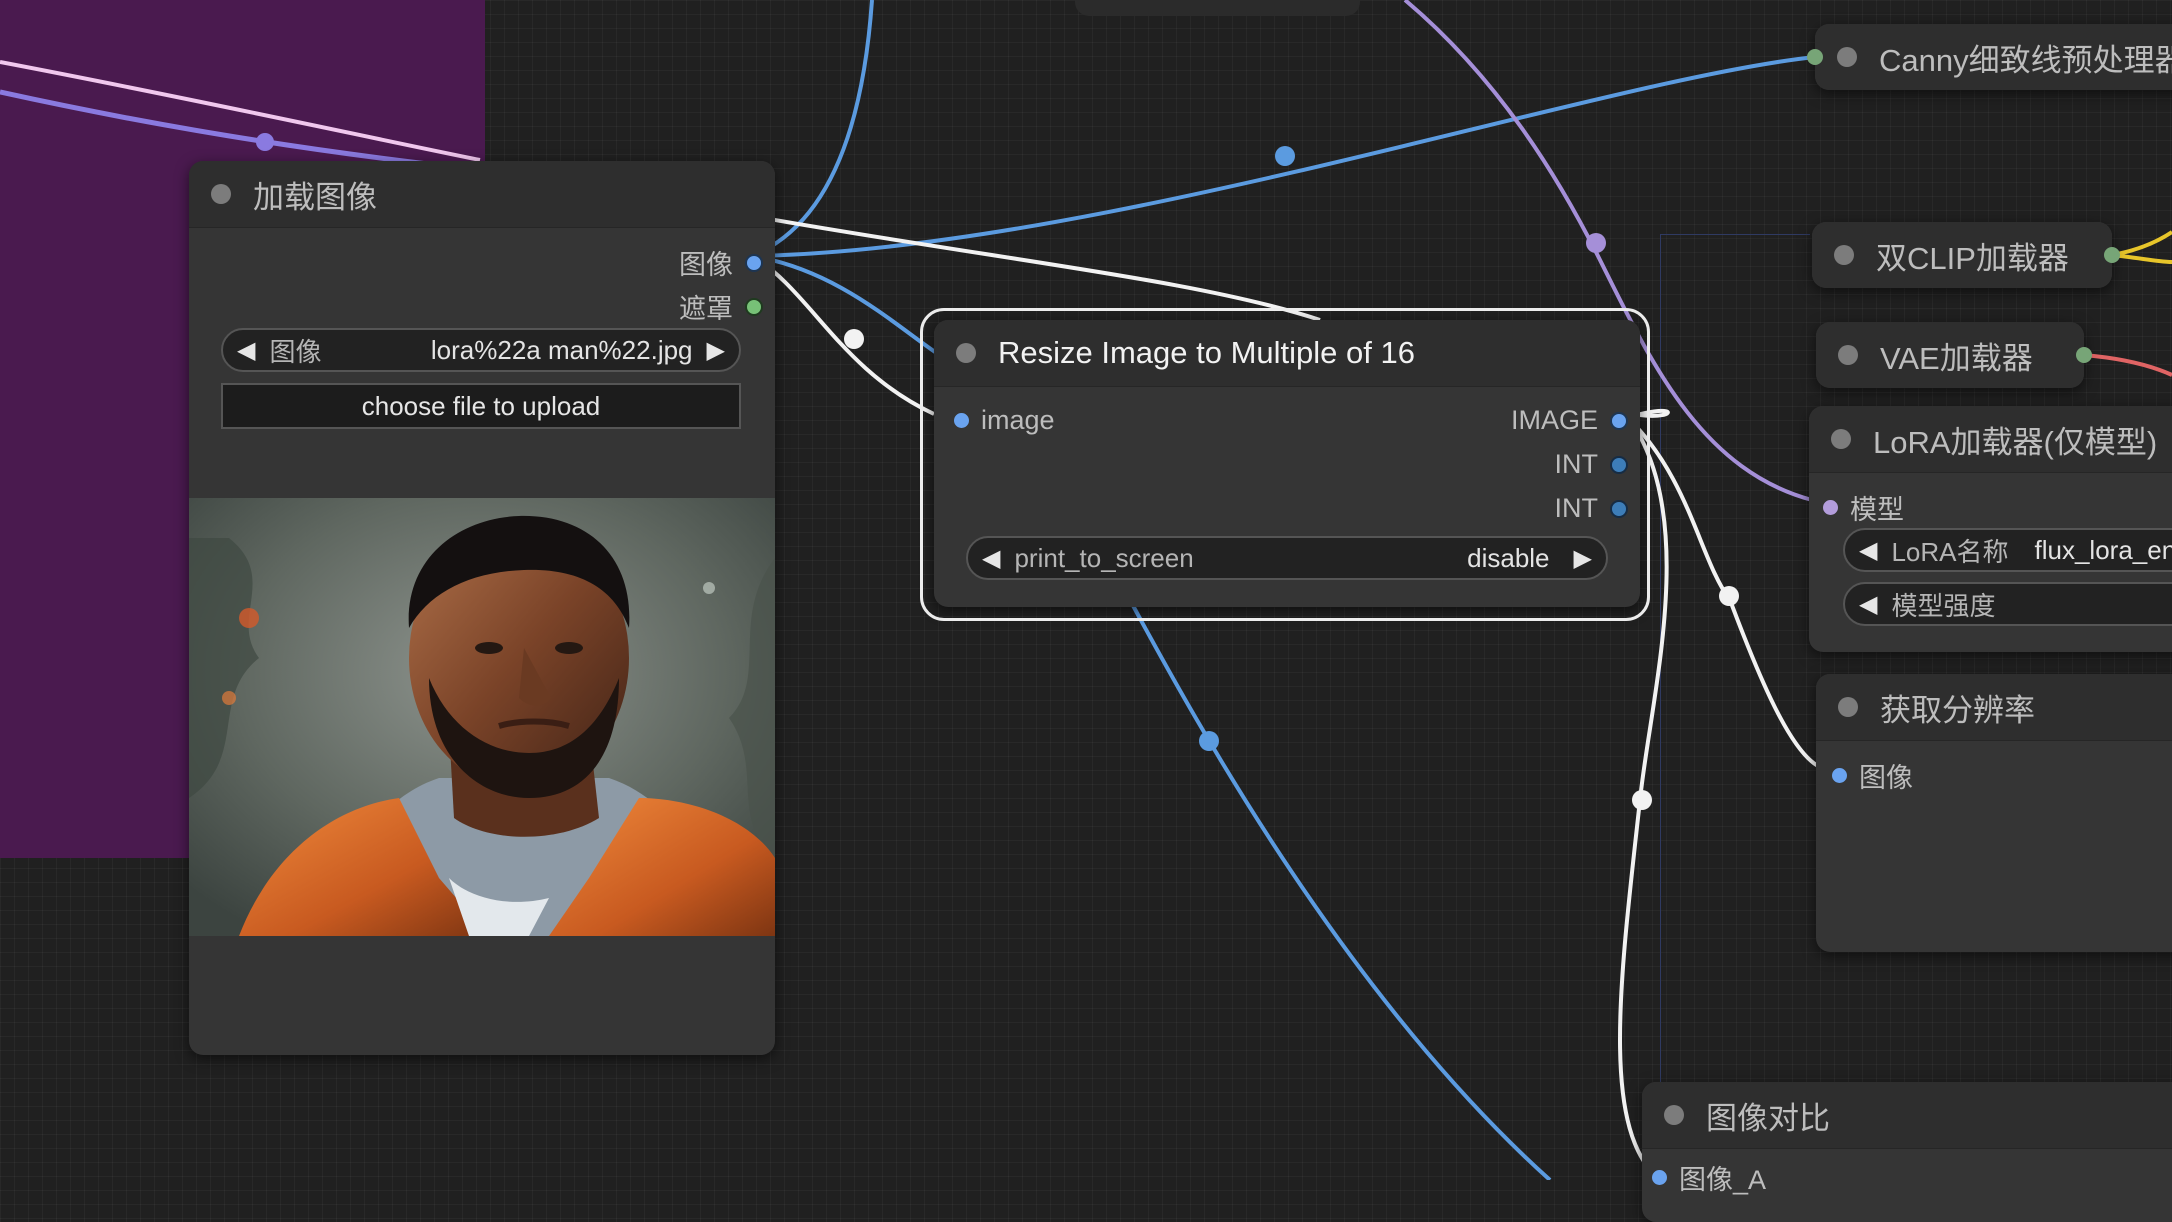 This screenshot has height=1222, width=2172. Describe the element at coordinates (240, 131) in the screenshot. I see `link-purple-left` at that location.